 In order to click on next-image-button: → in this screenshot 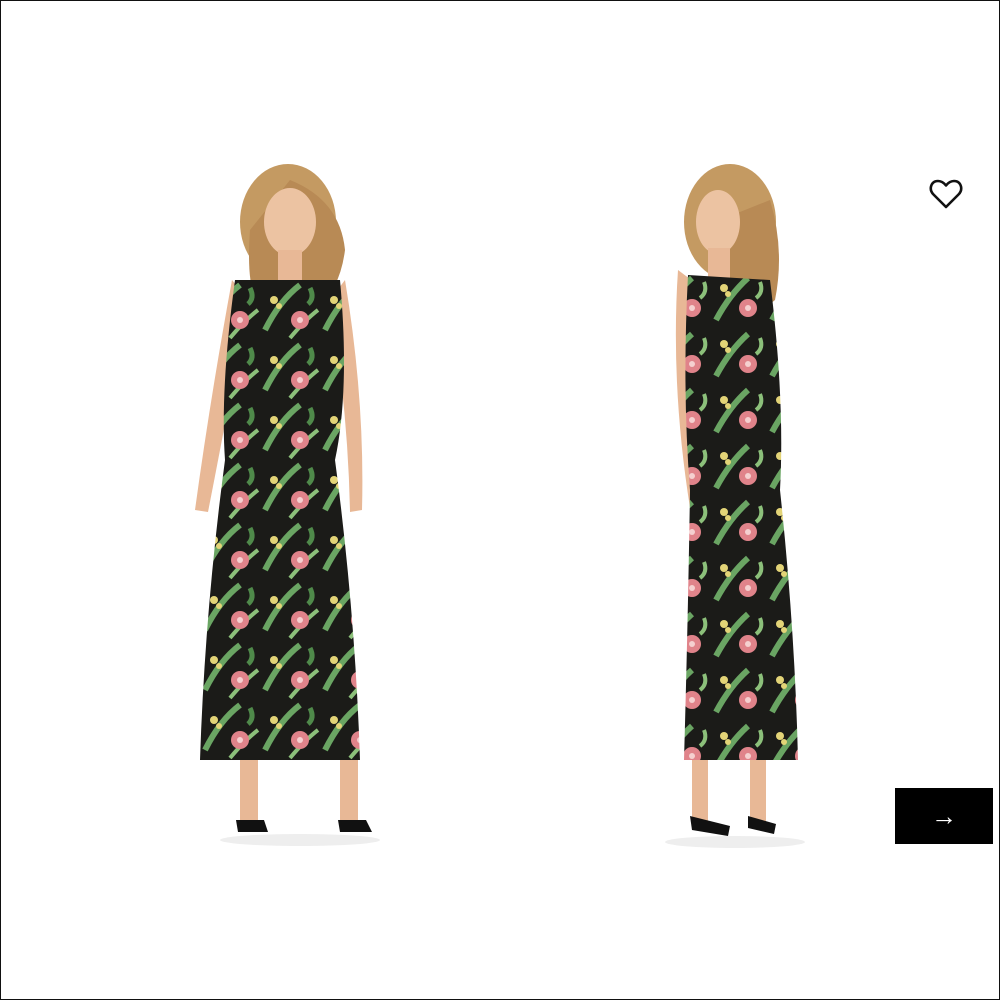, I will do `click(944, 816)`.